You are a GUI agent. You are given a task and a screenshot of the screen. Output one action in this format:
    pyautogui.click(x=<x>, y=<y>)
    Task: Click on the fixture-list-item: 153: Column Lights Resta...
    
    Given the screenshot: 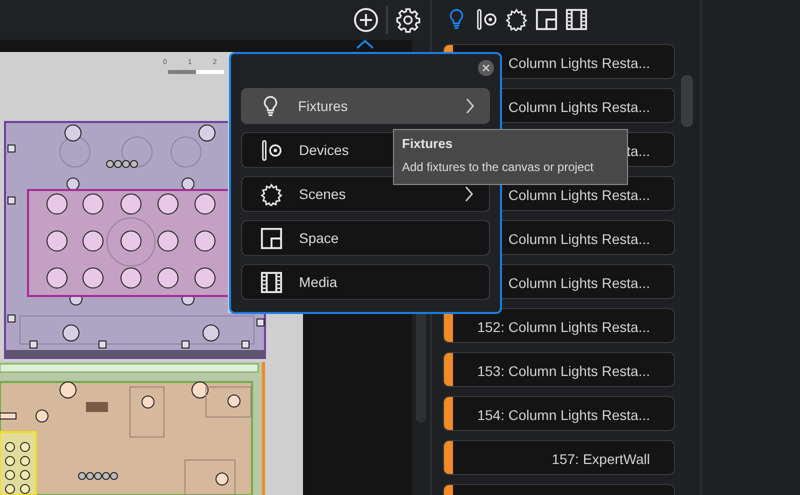 What is the action you would take?
    pyautogui.click(x=559, y=369)
    